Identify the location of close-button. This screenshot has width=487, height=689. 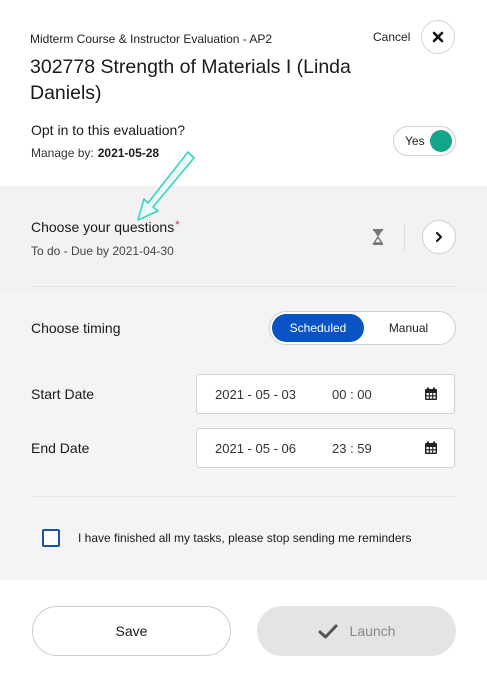
(438, 37).